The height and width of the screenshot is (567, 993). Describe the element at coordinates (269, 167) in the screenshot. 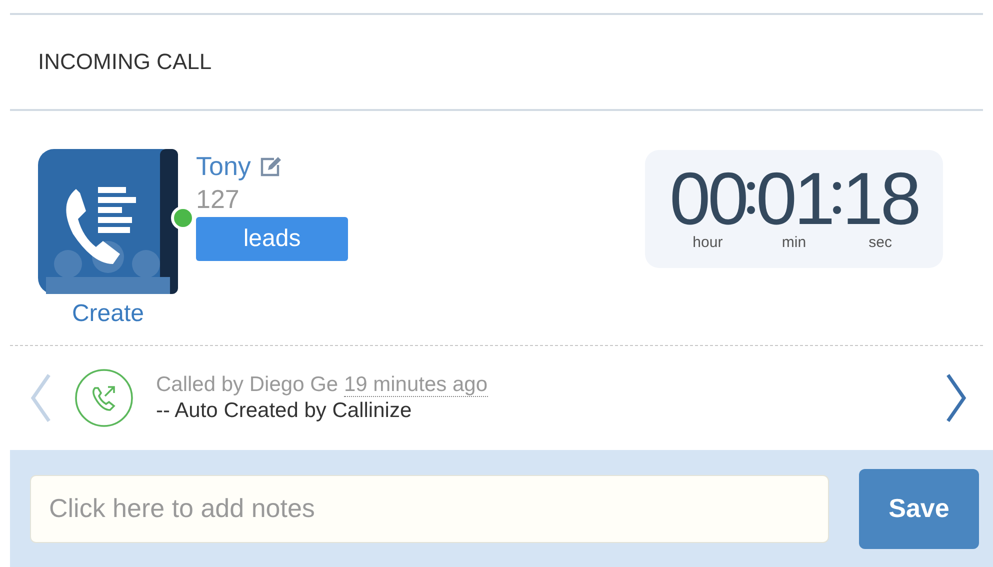

I see `edit-icon` at that location.